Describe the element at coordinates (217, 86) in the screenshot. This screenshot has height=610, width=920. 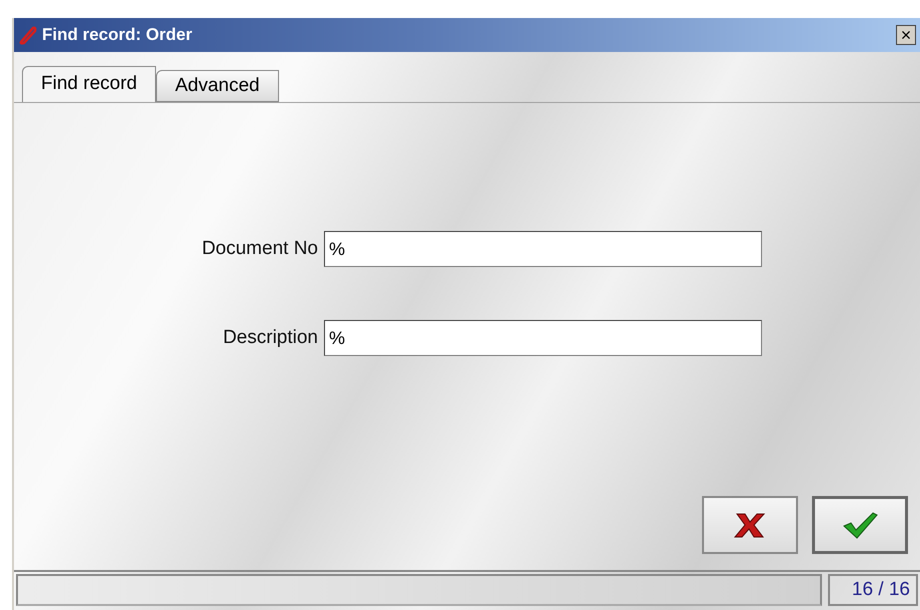
I see `tab: Advanced` at that location.